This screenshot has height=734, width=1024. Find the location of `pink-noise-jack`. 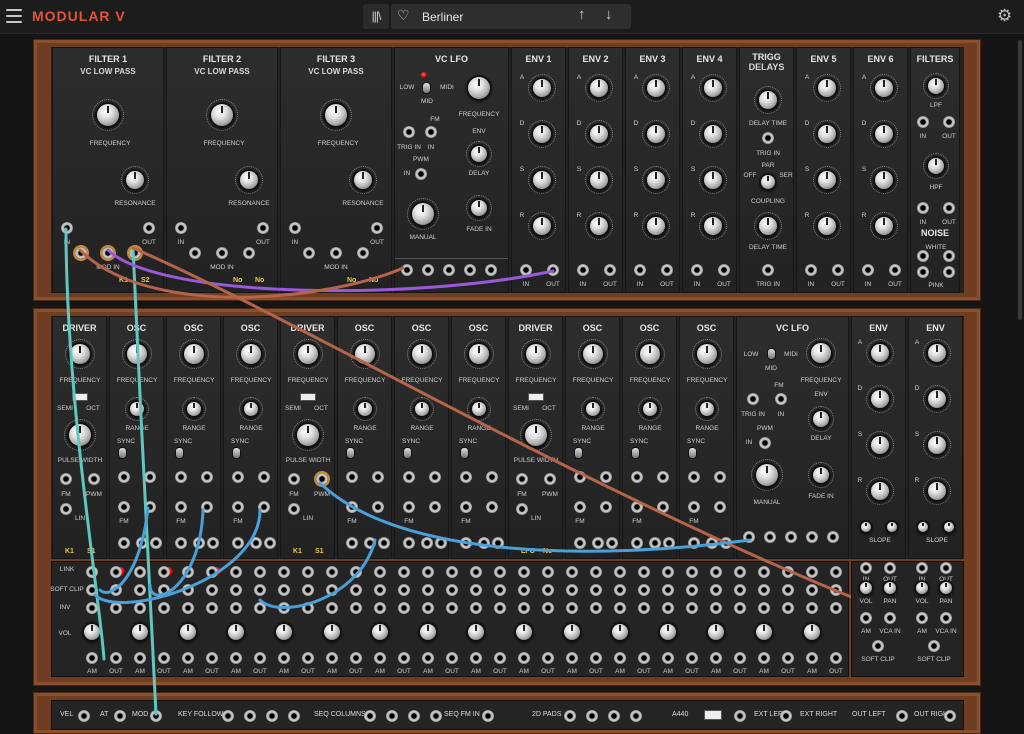

pink-noise-jack is located at coordinates (923, 272).